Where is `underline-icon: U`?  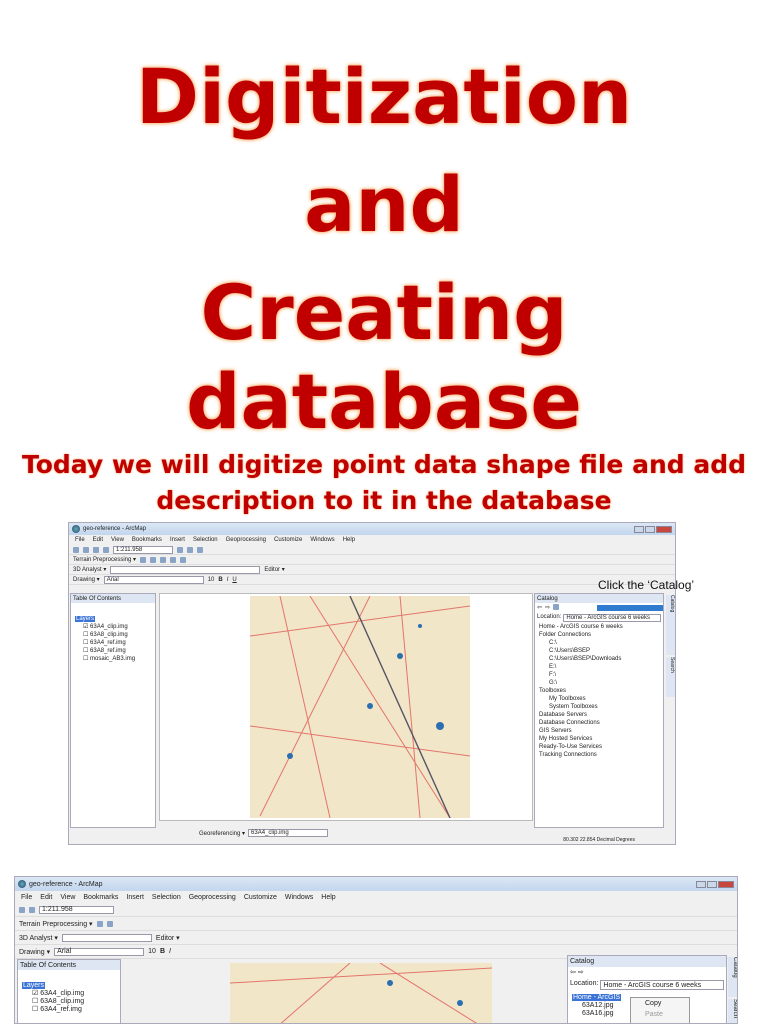
underline-icon: U is located at coordinates (234, 580).